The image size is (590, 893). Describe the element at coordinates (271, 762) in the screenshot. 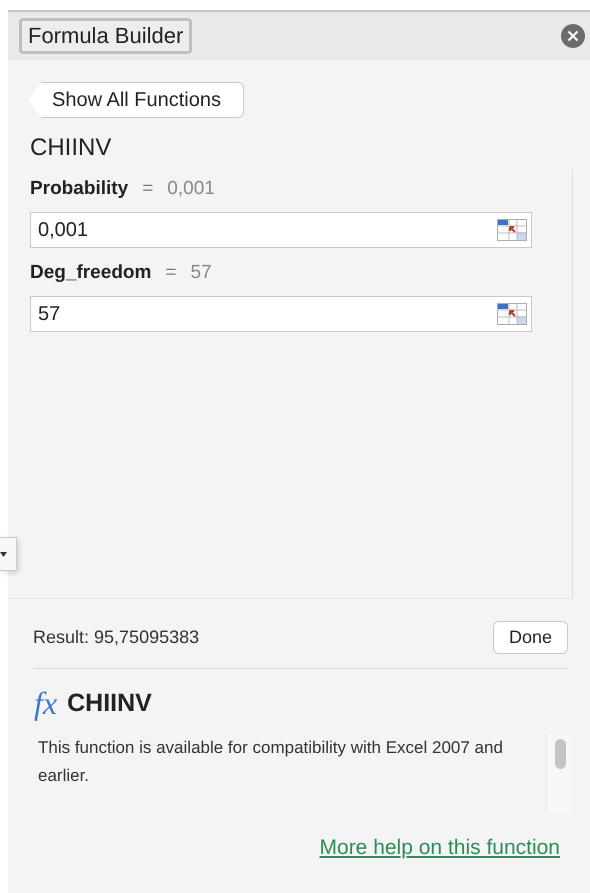

I see `function-description: This function is available for compatibility with Excel 2007 and earlier.` at that location.